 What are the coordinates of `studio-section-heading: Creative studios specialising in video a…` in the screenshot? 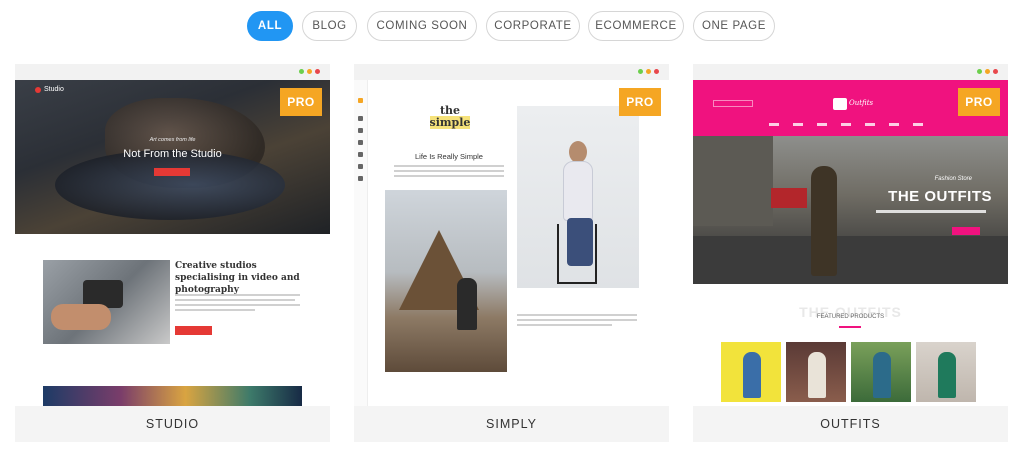 It's located at (237, 278).